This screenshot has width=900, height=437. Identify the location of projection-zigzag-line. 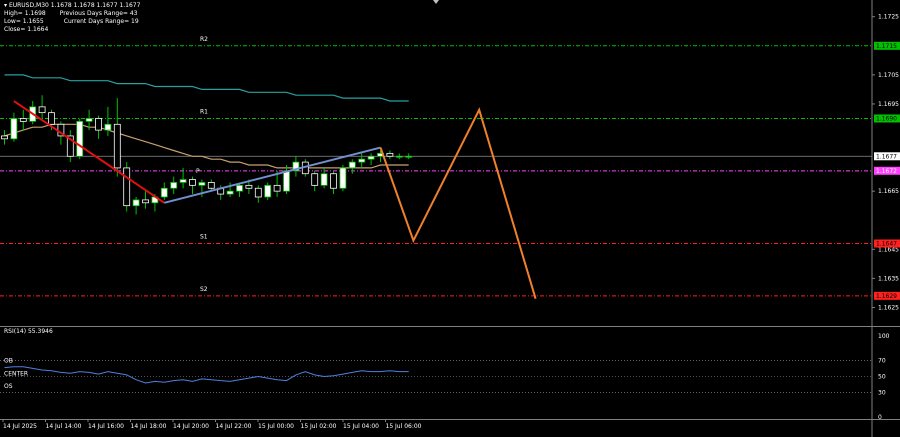
(458, 203).